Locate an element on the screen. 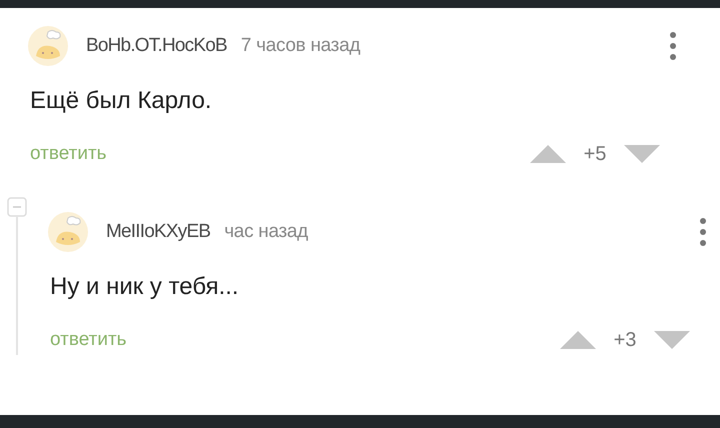 The image size is (720, 428). author-name: MeIIIoKXyEB is located at coordinates (158, 232).